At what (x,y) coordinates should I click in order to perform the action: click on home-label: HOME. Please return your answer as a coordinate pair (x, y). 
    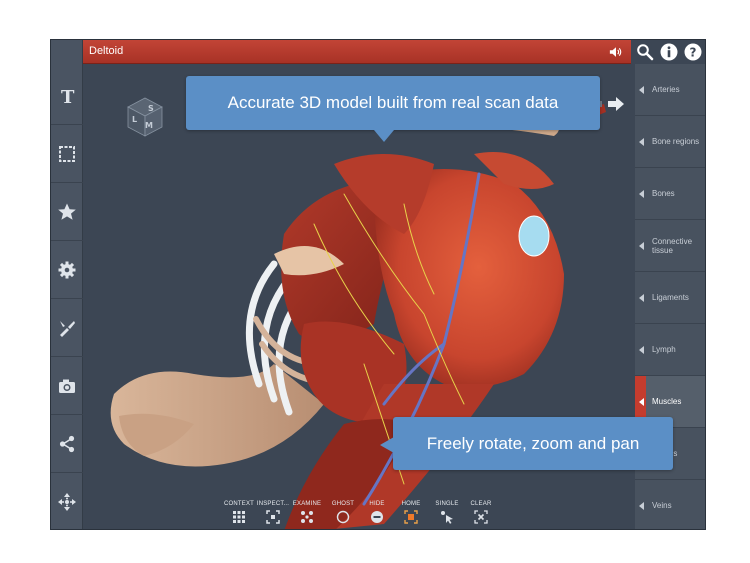
    Looking at the image, I should click on (411, 504).